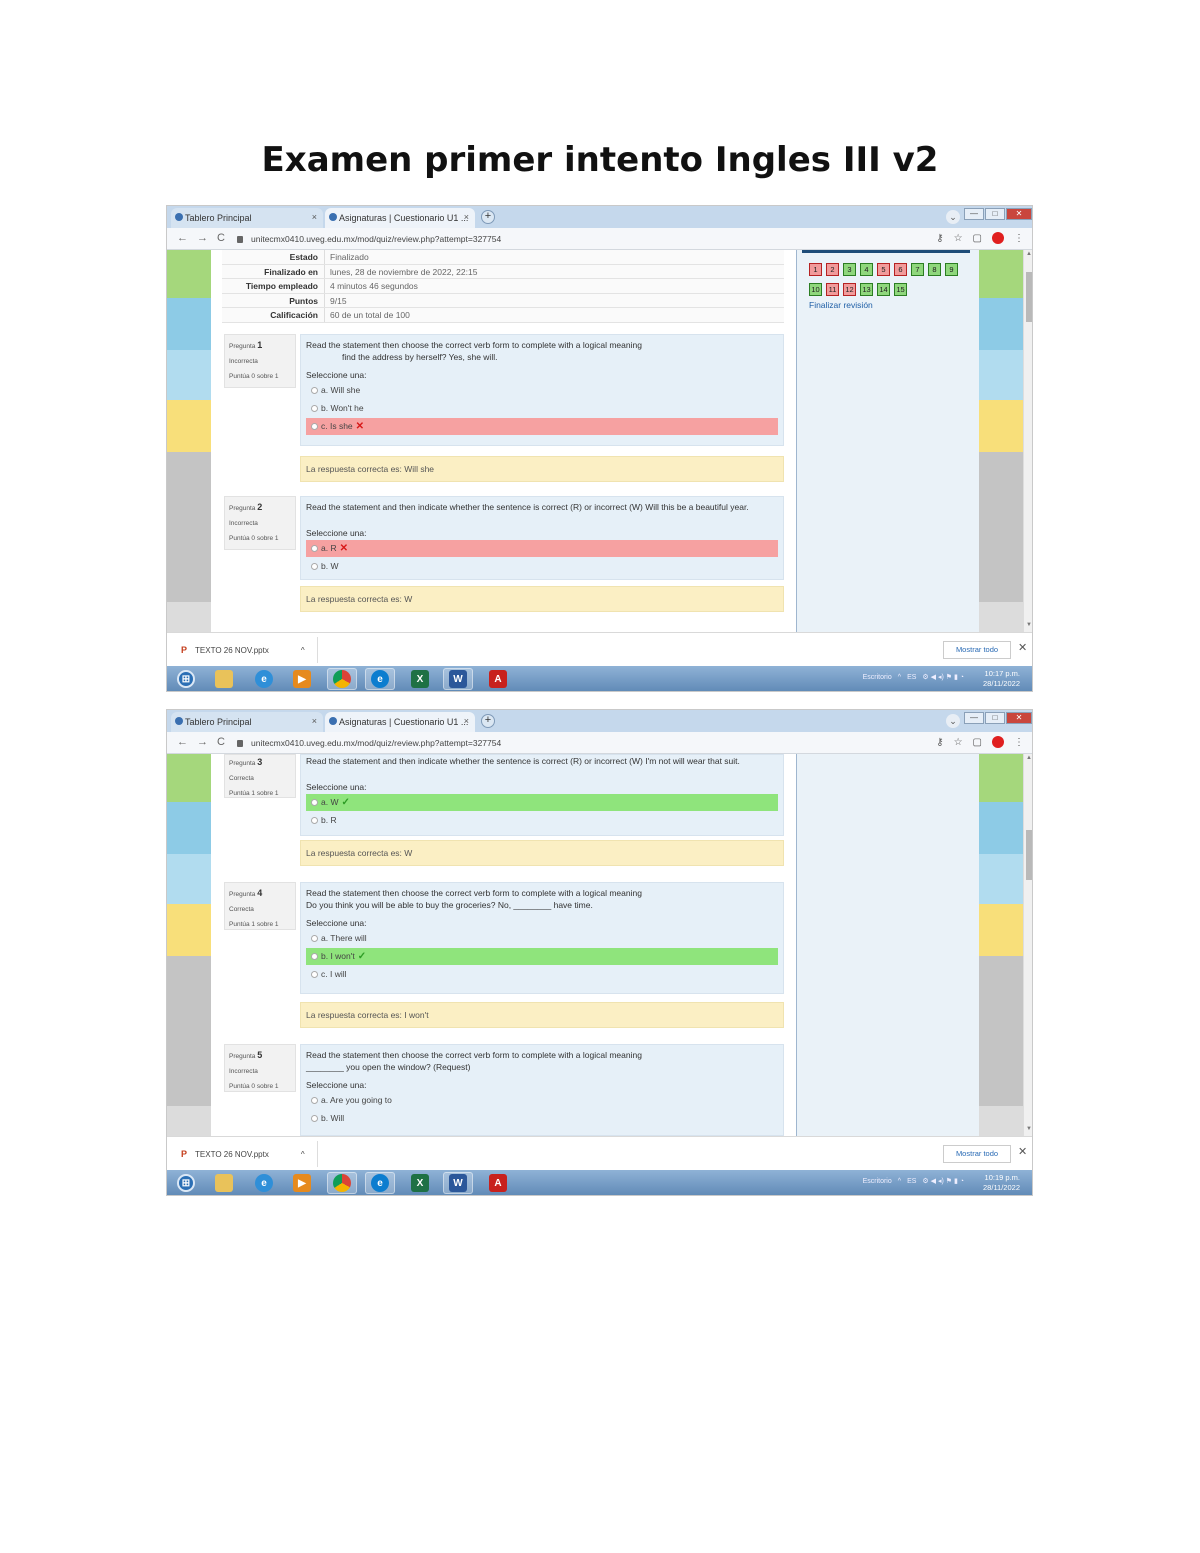 This screenshot has height=1553, width=1200. Describe the element at coordinates (1001, 679) in the screenshot. I see `clock: 10:17 p.m. 28/11/2022` at that location.